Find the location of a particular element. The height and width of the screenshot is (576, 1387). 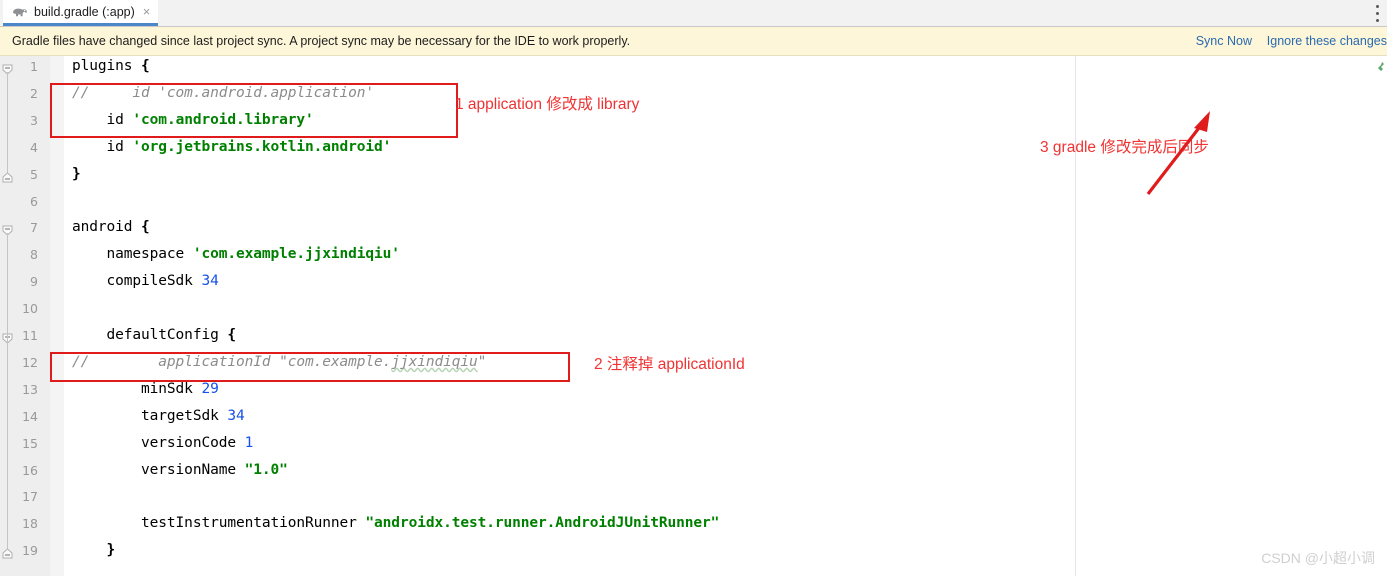

line-number: 3 is located at coordinates (34, 120).